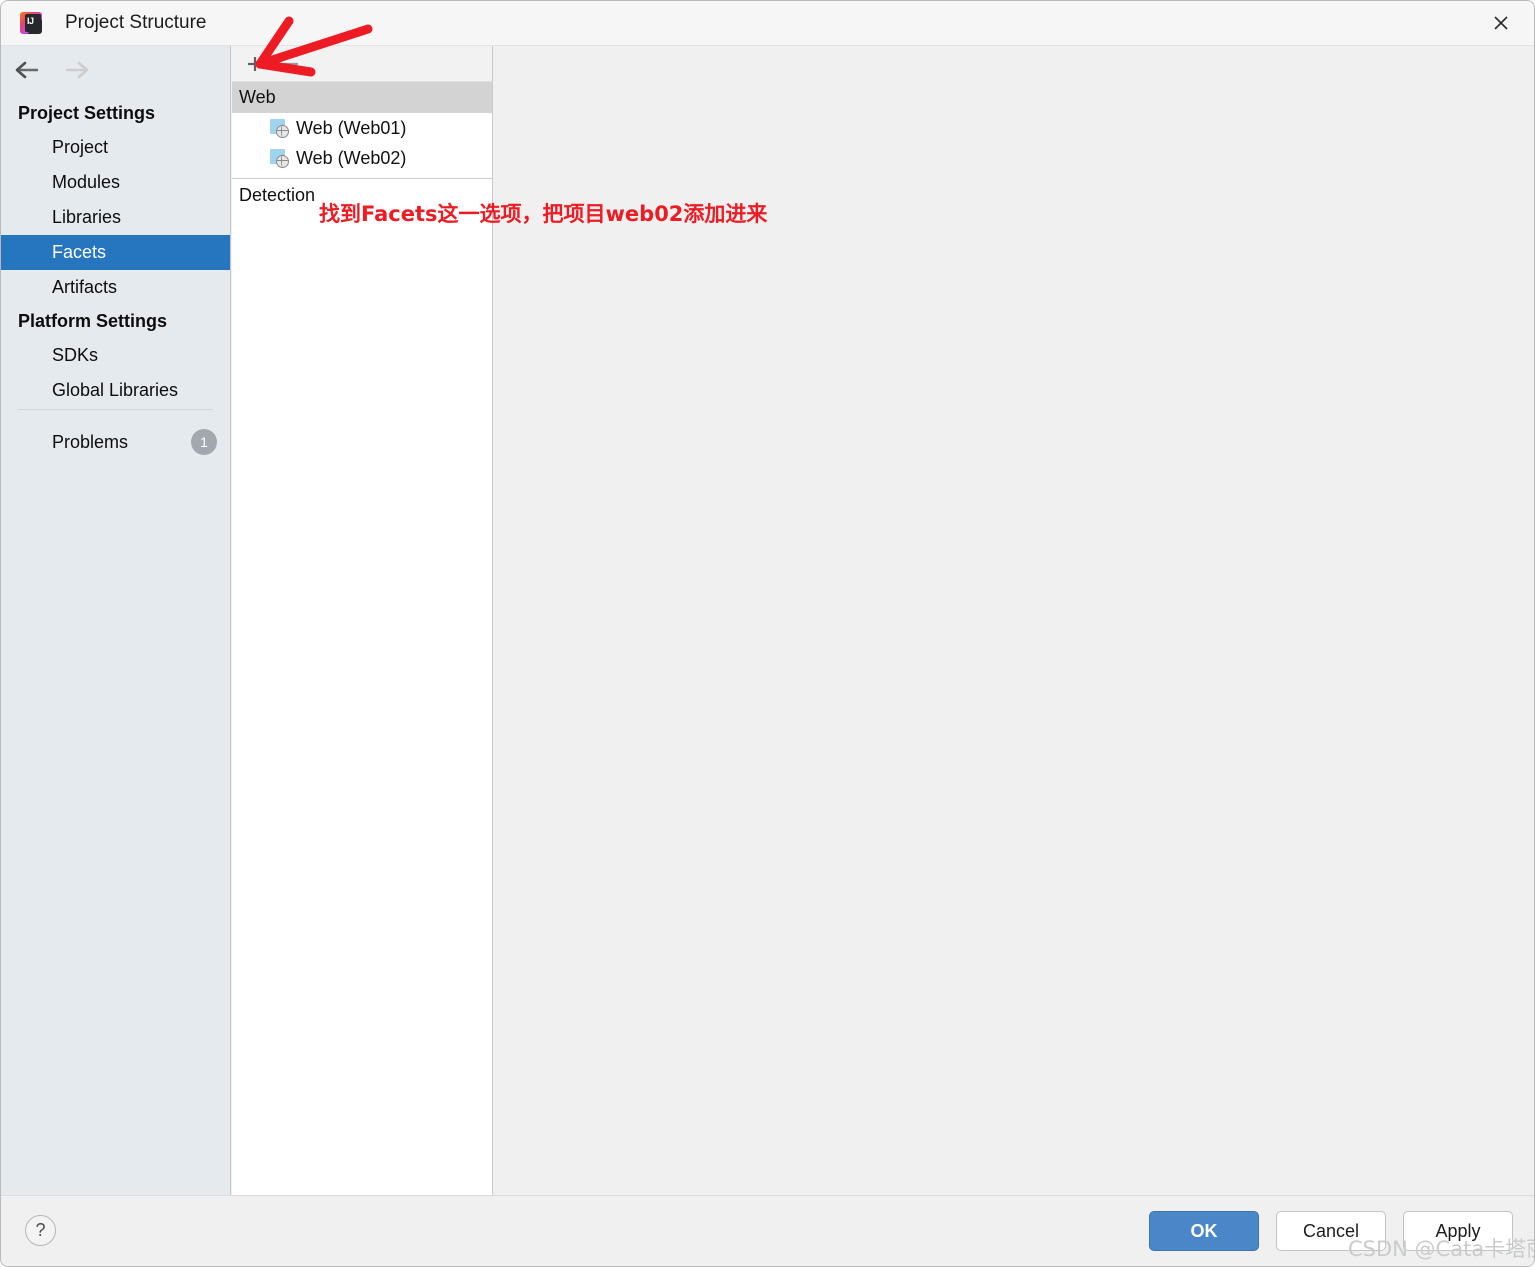 The width and height of the screenshot is (1535, 1267). Describe the element at coordinates (115, 355) in the screenshot. I see `sidebar-item-sdks: SDKs` at that location.